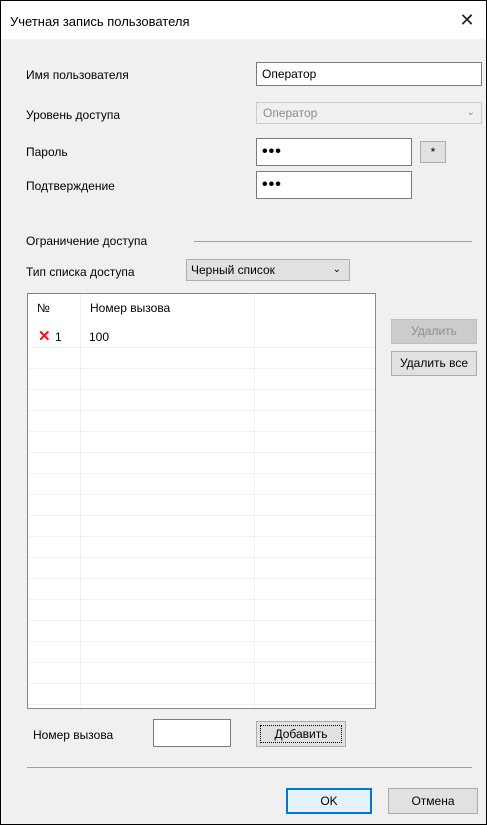 This screenshot has height=825, width=487. I want to click on table-row: ✕ 1 100, so click(201, 337).